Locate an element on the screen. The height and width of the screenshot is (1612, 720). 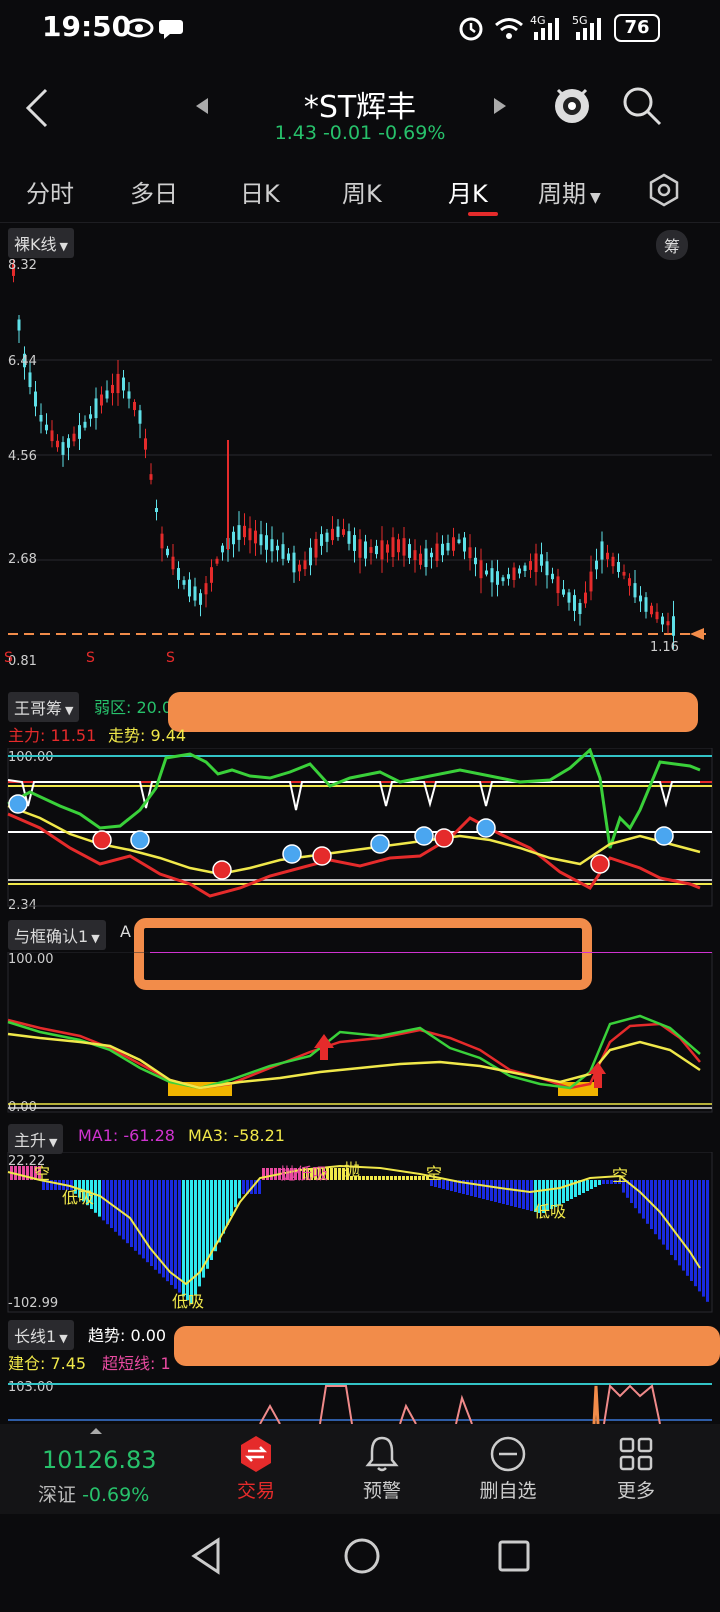
annotation: 空 is located at coordinates (620, 1175).